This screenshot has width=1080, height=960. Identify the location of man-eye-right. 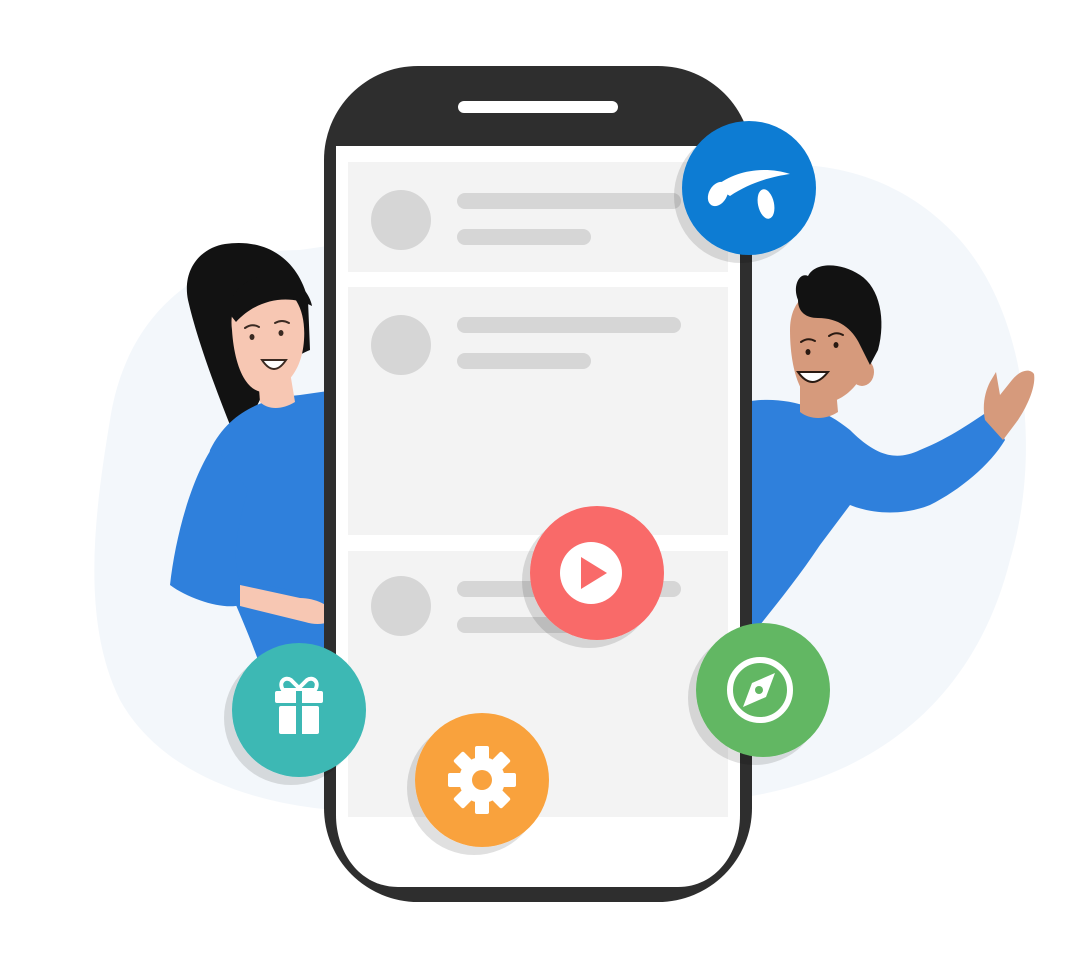
(836, 345).